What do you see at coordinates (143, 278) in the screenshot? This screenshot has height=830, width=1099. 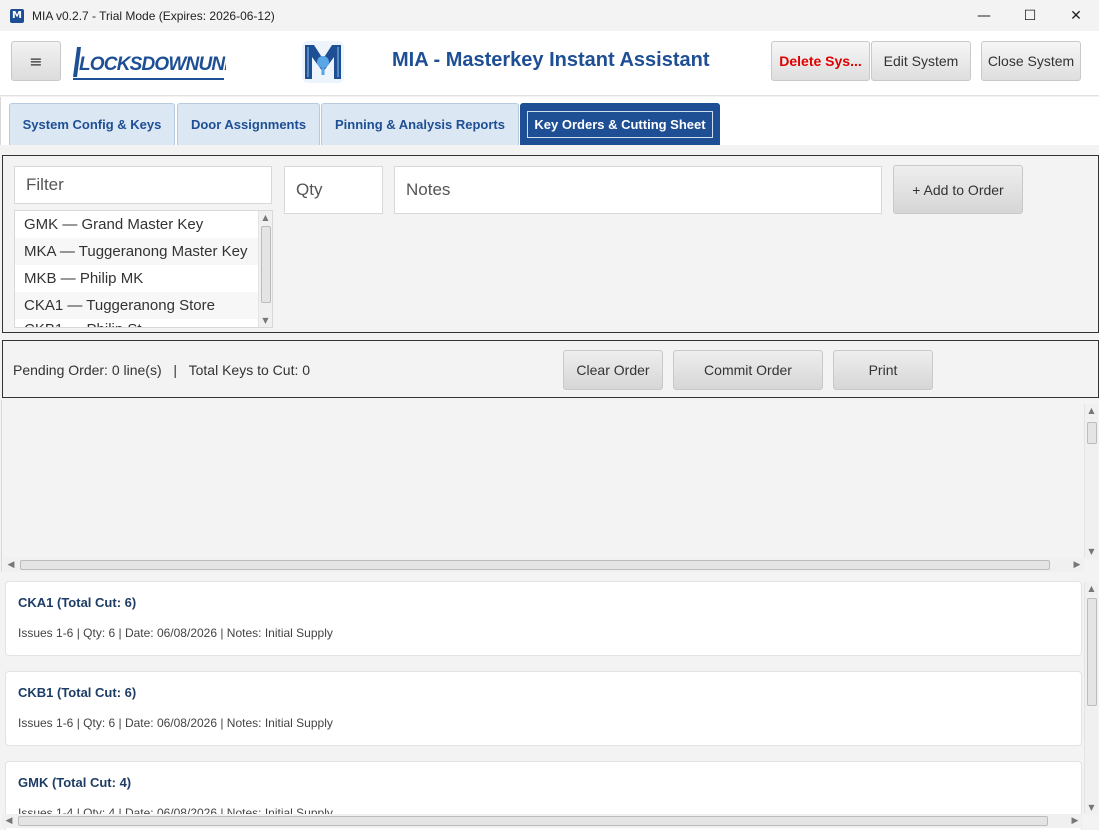 I see `list-item: MKB — Philip MK` at bounding box center [143, 278].